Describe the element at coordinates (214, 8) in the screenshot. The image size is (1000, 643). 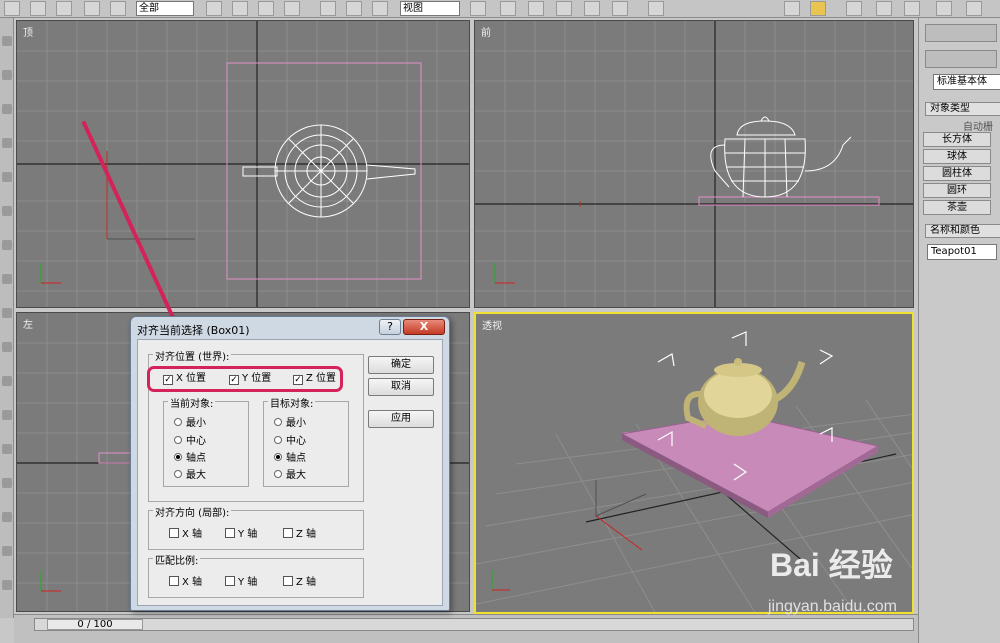
I see `select-object-icon` at that location.